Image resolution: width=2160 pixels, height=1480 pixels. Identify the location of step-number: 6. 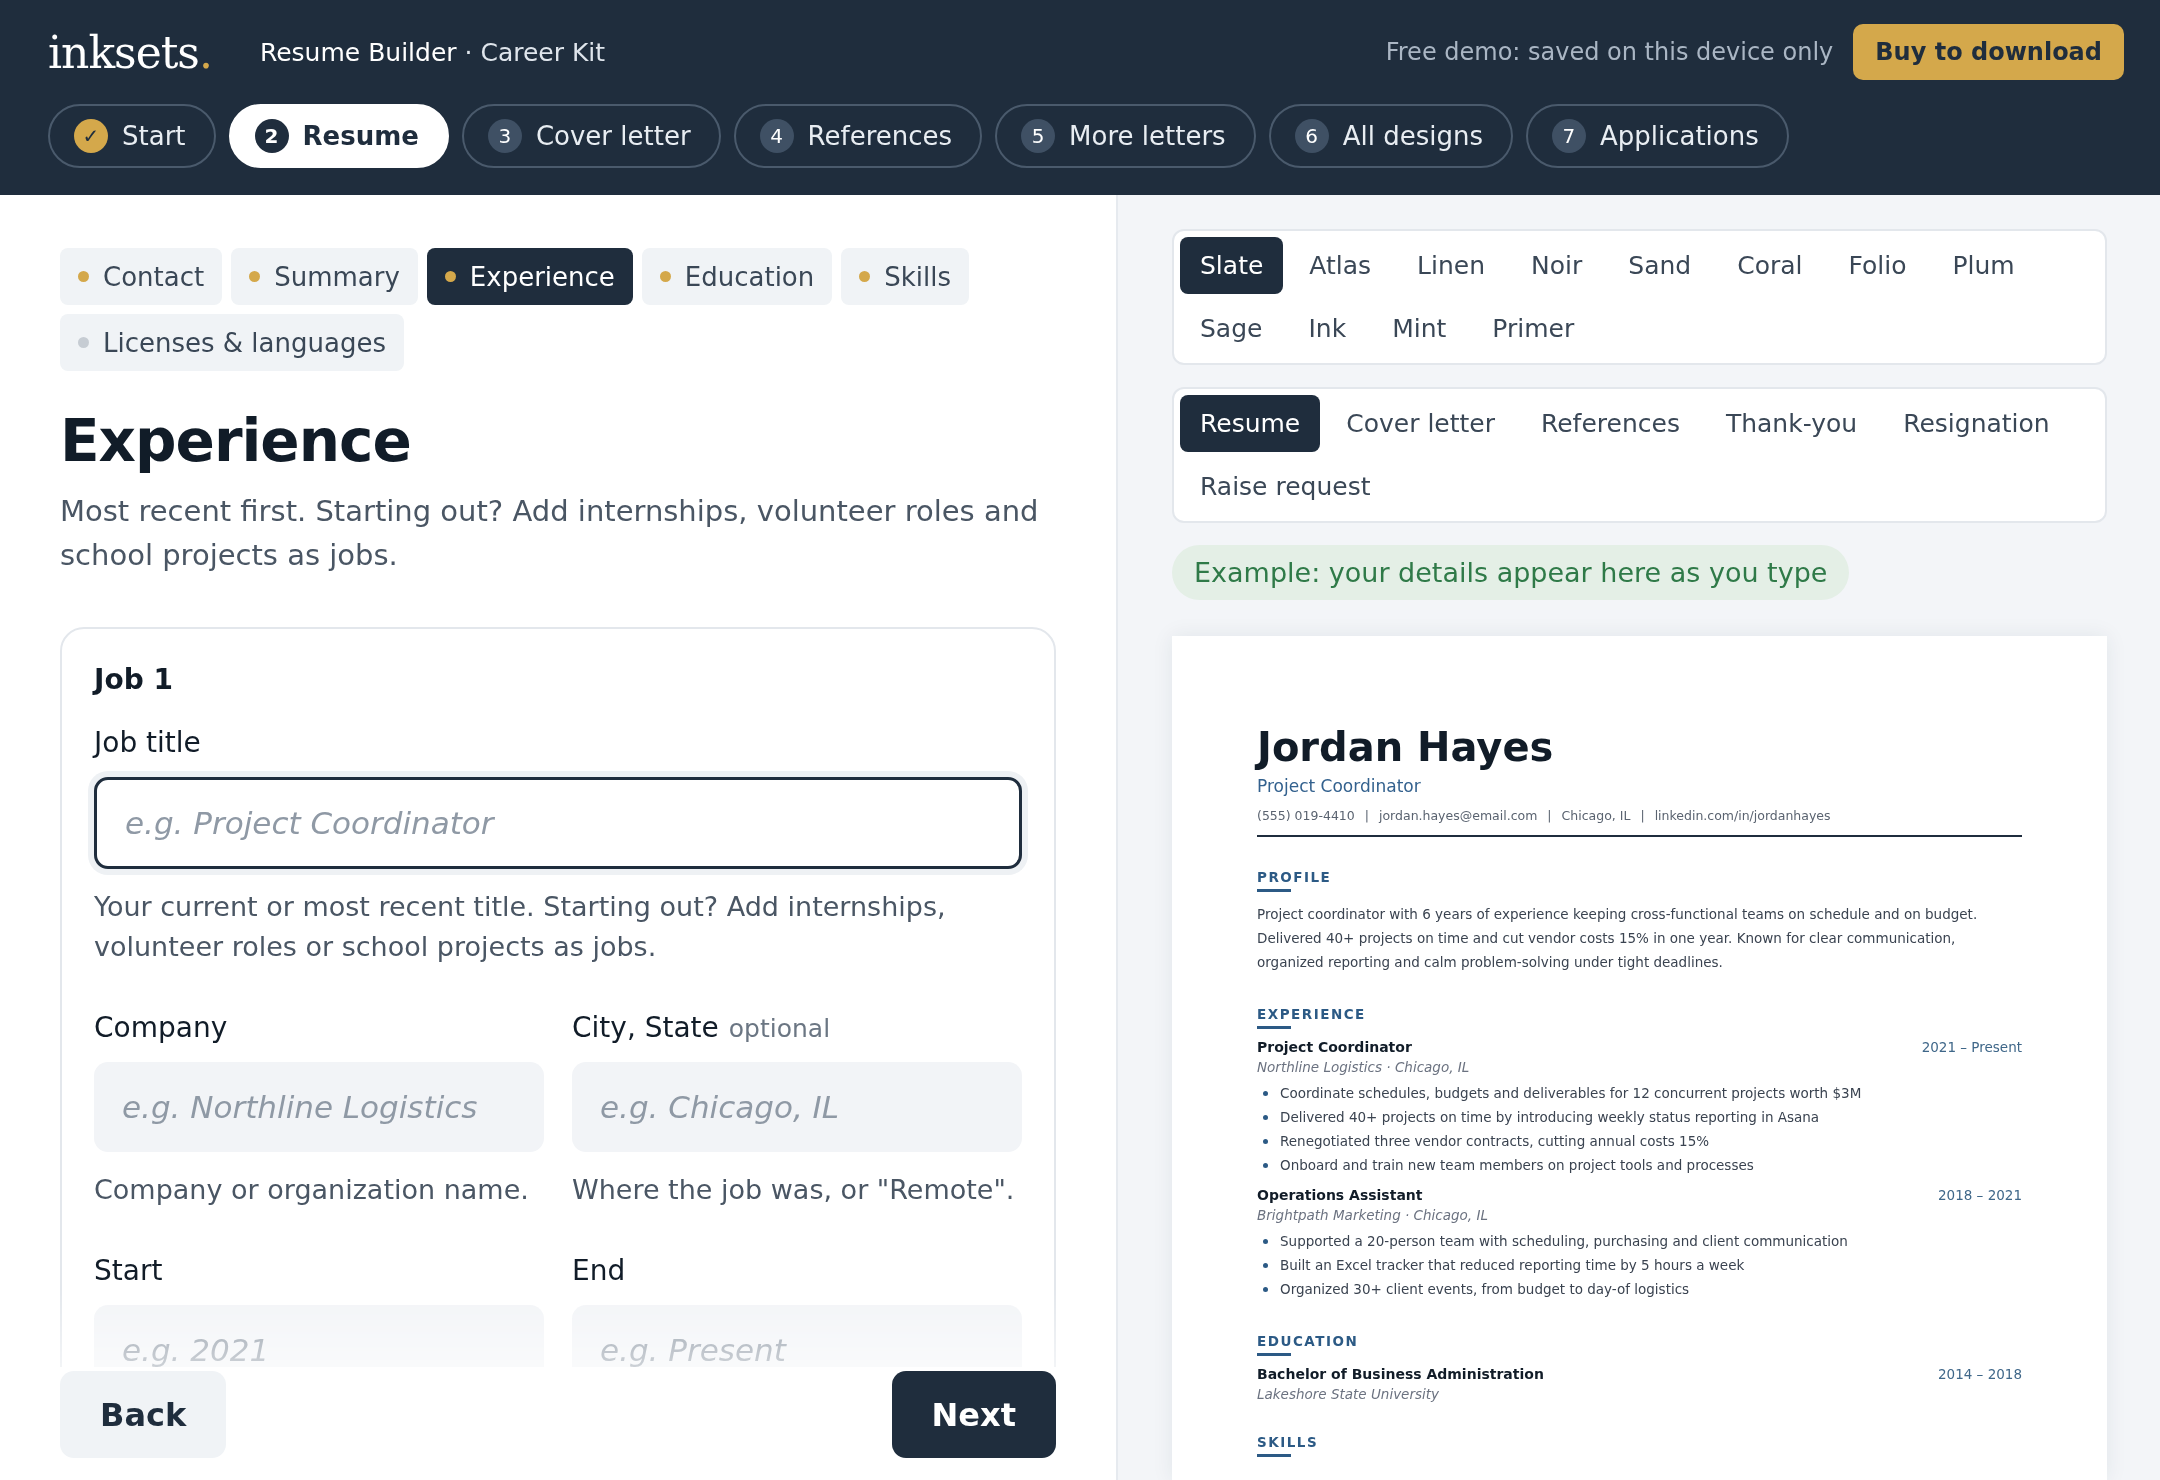
(1311, 136).